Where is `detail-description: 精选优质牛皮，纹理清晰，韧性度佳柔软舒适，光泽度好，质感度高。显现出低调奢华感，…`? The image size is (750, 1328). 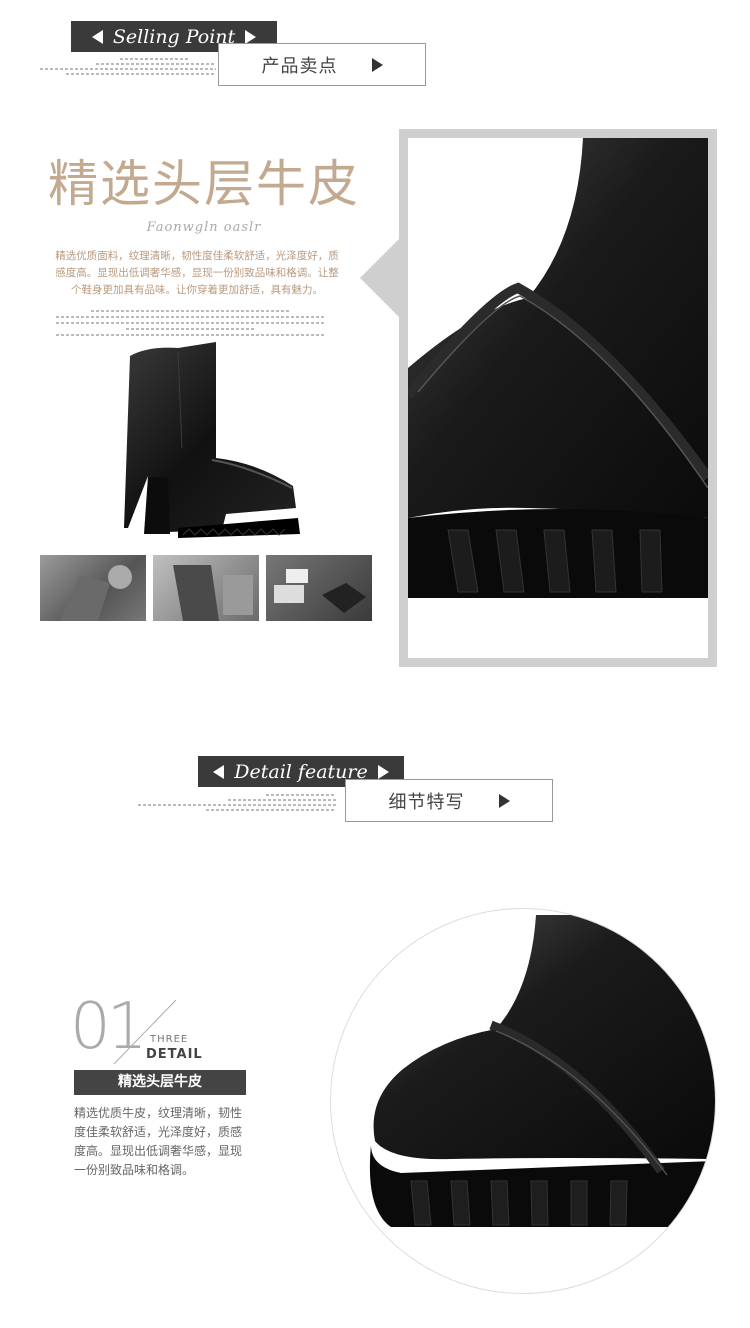
detail-description: 精选优质牛皮，纹理清晰，韧性度佳柔软舒适，光泽度好，质感度高。显现出低调奢华感，… is located at coordinates (158, 1141).